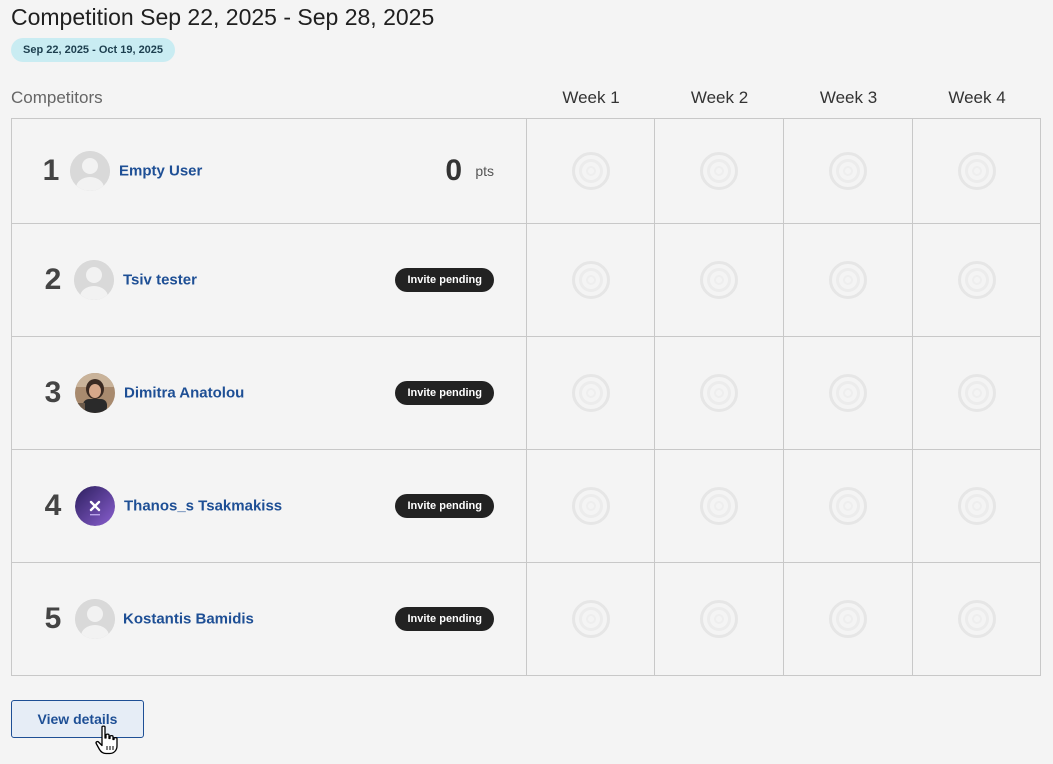 This screenshot has height=764, width=1053. I want to click on week-1-header: Week 1, so click(591, 97).